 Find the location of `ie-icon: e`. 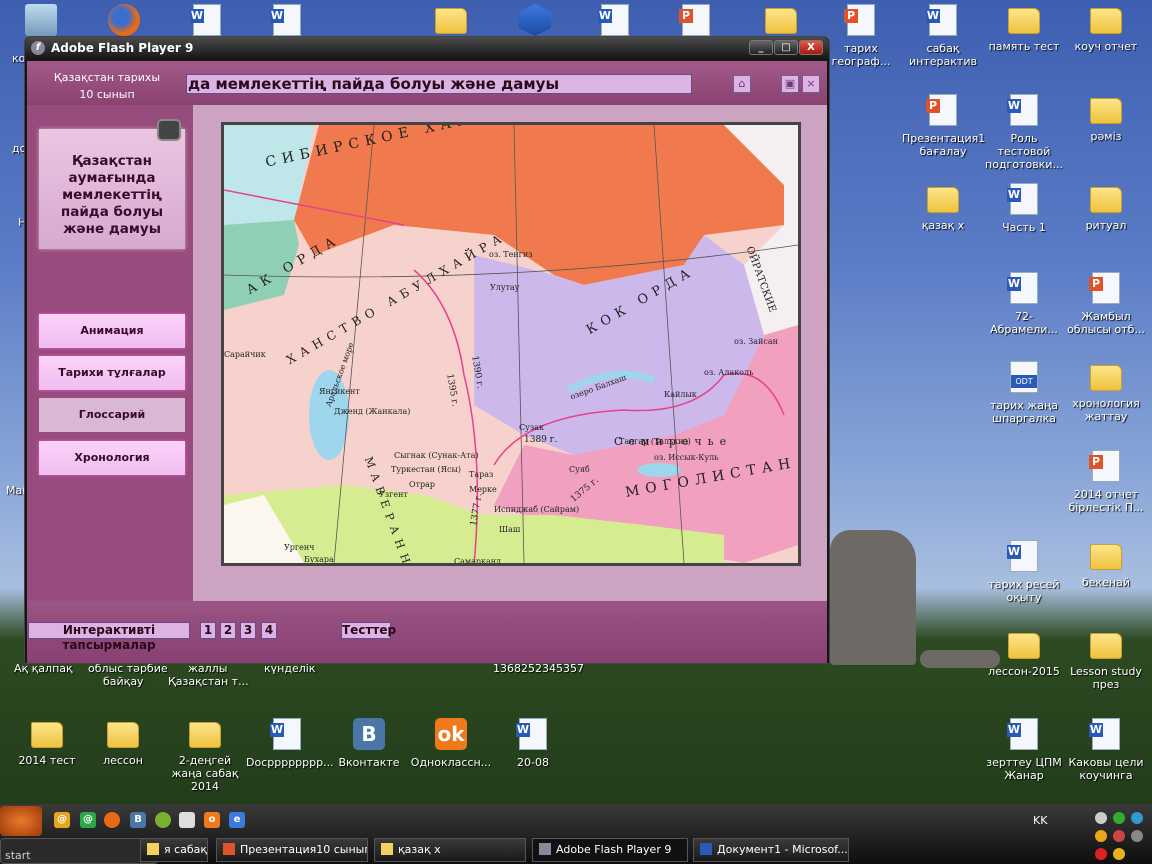

ie-icon: e is located at coordinates (237, 820).